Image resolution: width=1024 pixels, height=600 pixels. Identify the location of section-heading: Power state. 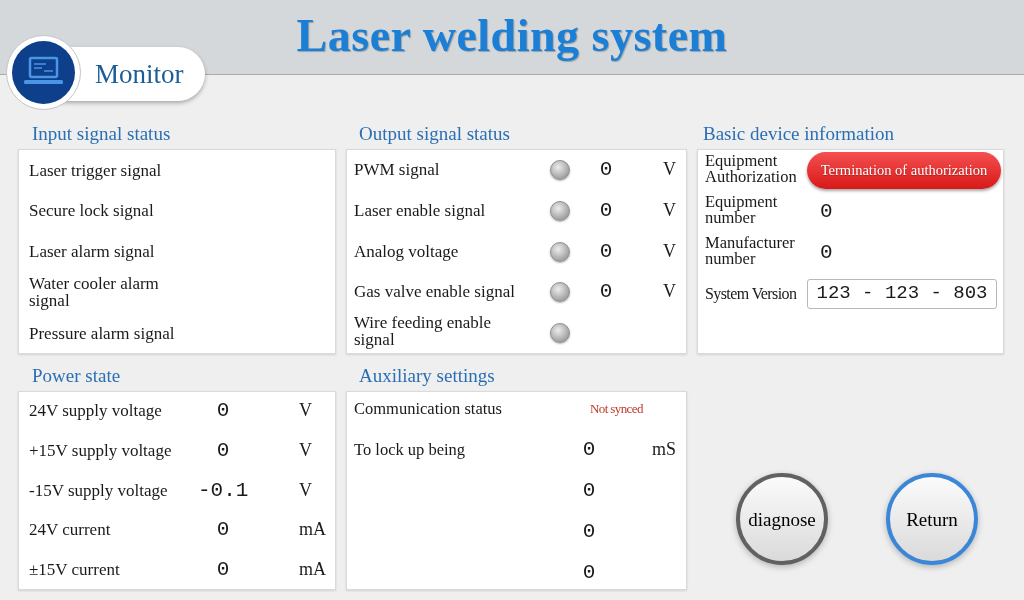
(76, 375).